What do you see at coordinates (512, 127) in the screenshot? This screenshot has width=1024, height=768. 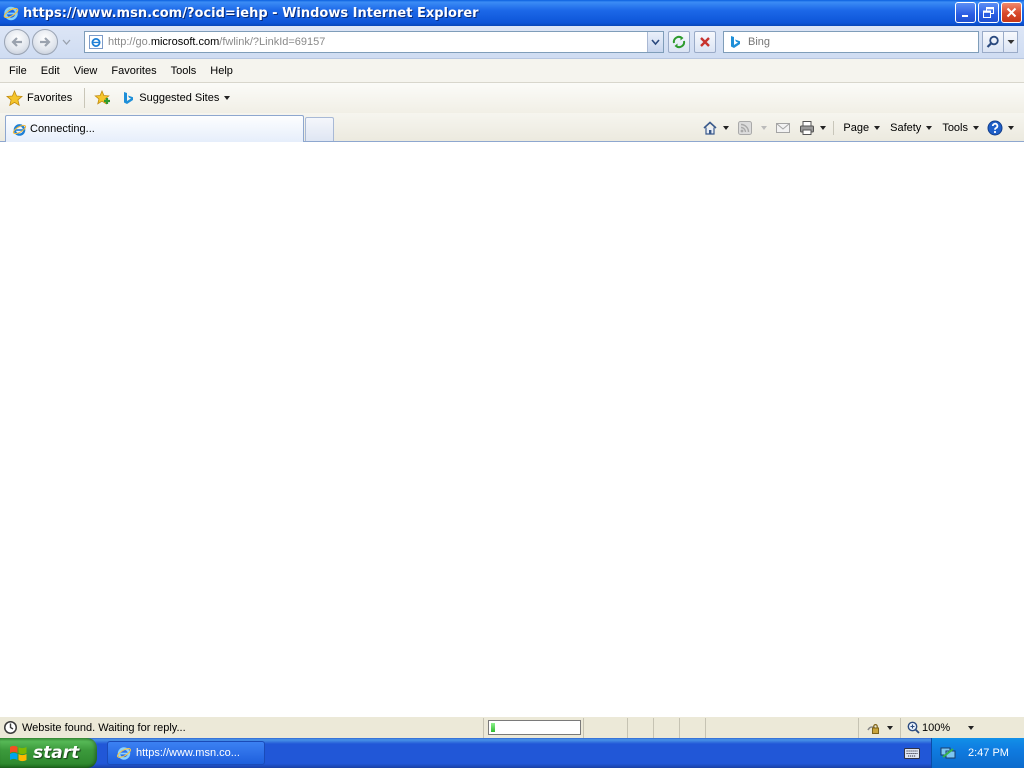 I see `tab-row: Connecting... Page Safety Tools` at bounding box center [512, 127].